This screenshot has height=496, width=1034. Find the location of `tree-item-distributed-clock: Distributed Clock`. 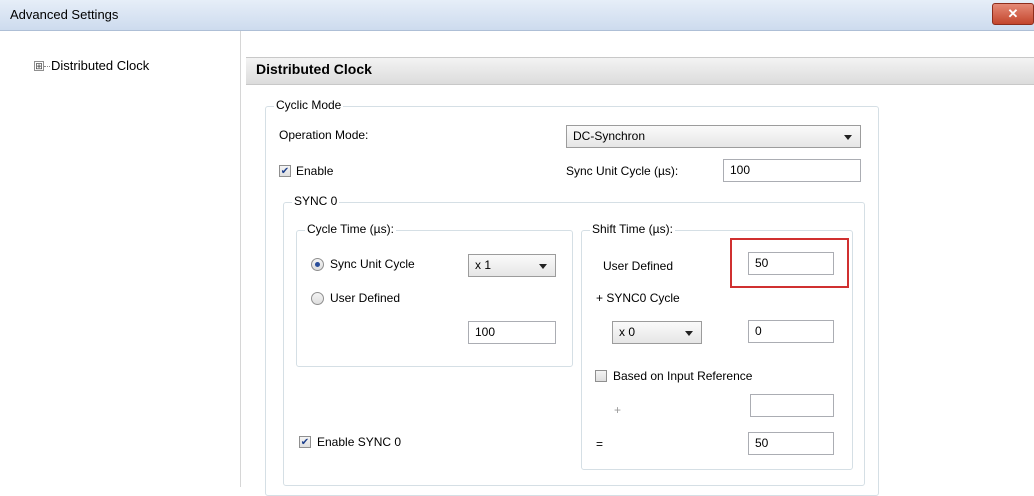

tree-item-distributed-clock: Distributed Clock is located at coordinates (100, 65).